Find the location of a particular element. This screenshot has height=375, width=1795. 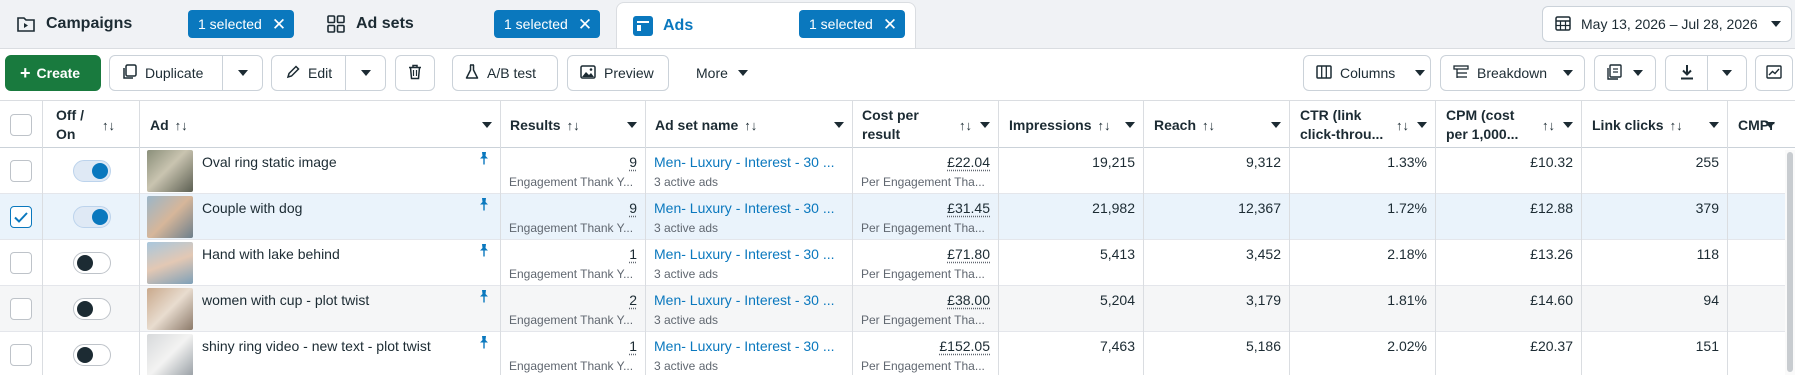

export-button is located at coordinates (1686, 73).